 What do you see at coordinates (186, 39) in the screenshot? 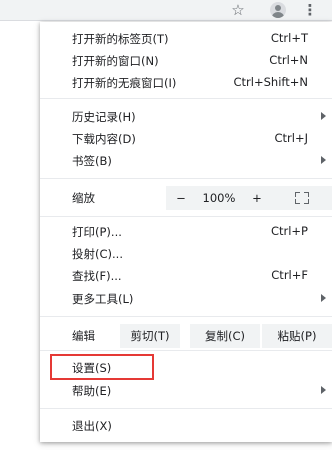
I see `menu-item-new-tab: 打开新的标签页(T) Ctrl+T` at bounding box center [186, 39].